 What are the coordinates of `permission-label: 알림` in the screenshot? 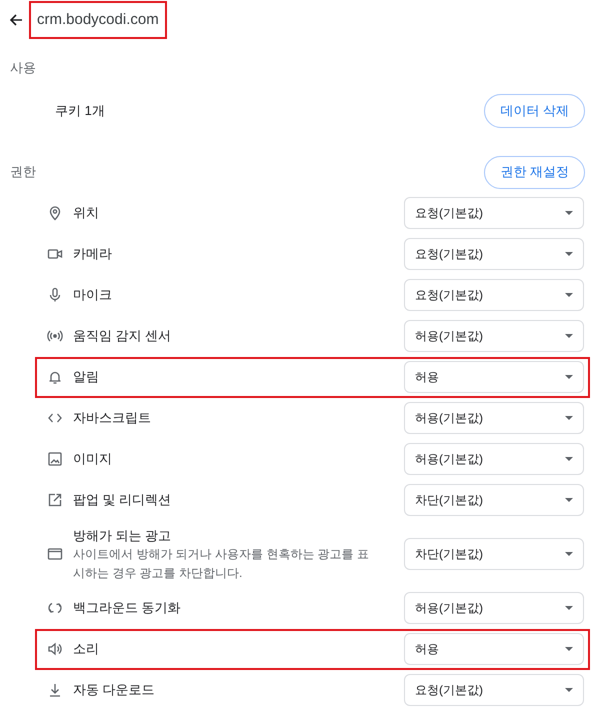 It's located at (86, 377).